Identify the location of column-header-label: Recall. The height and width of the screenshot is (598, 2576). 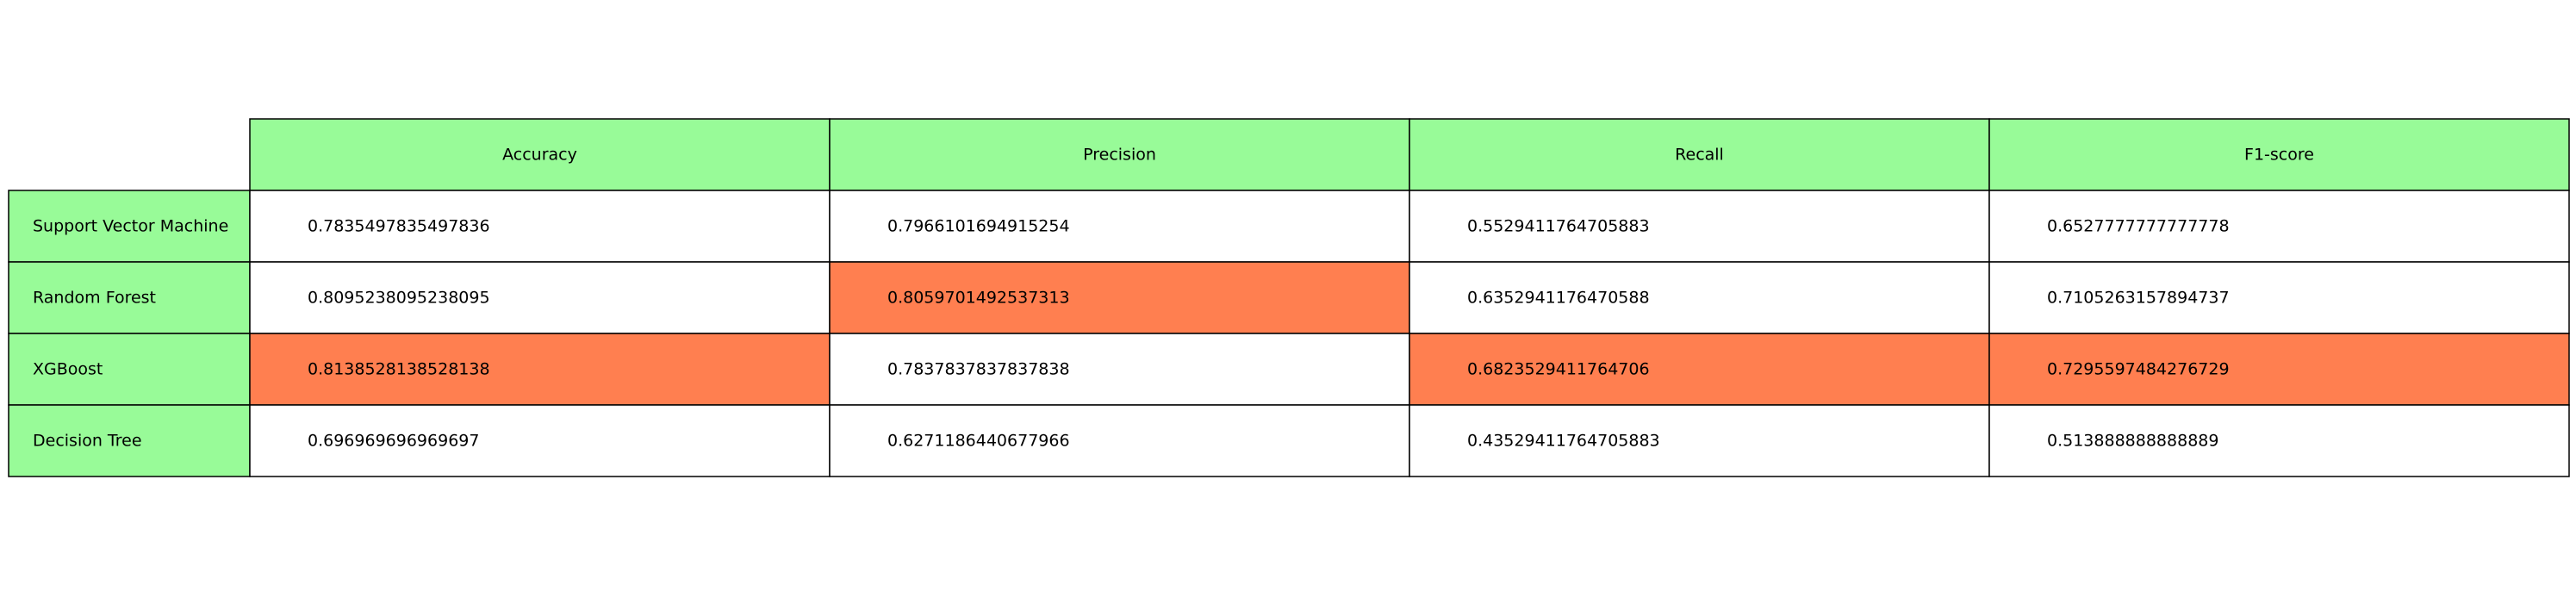
(1700, 155).